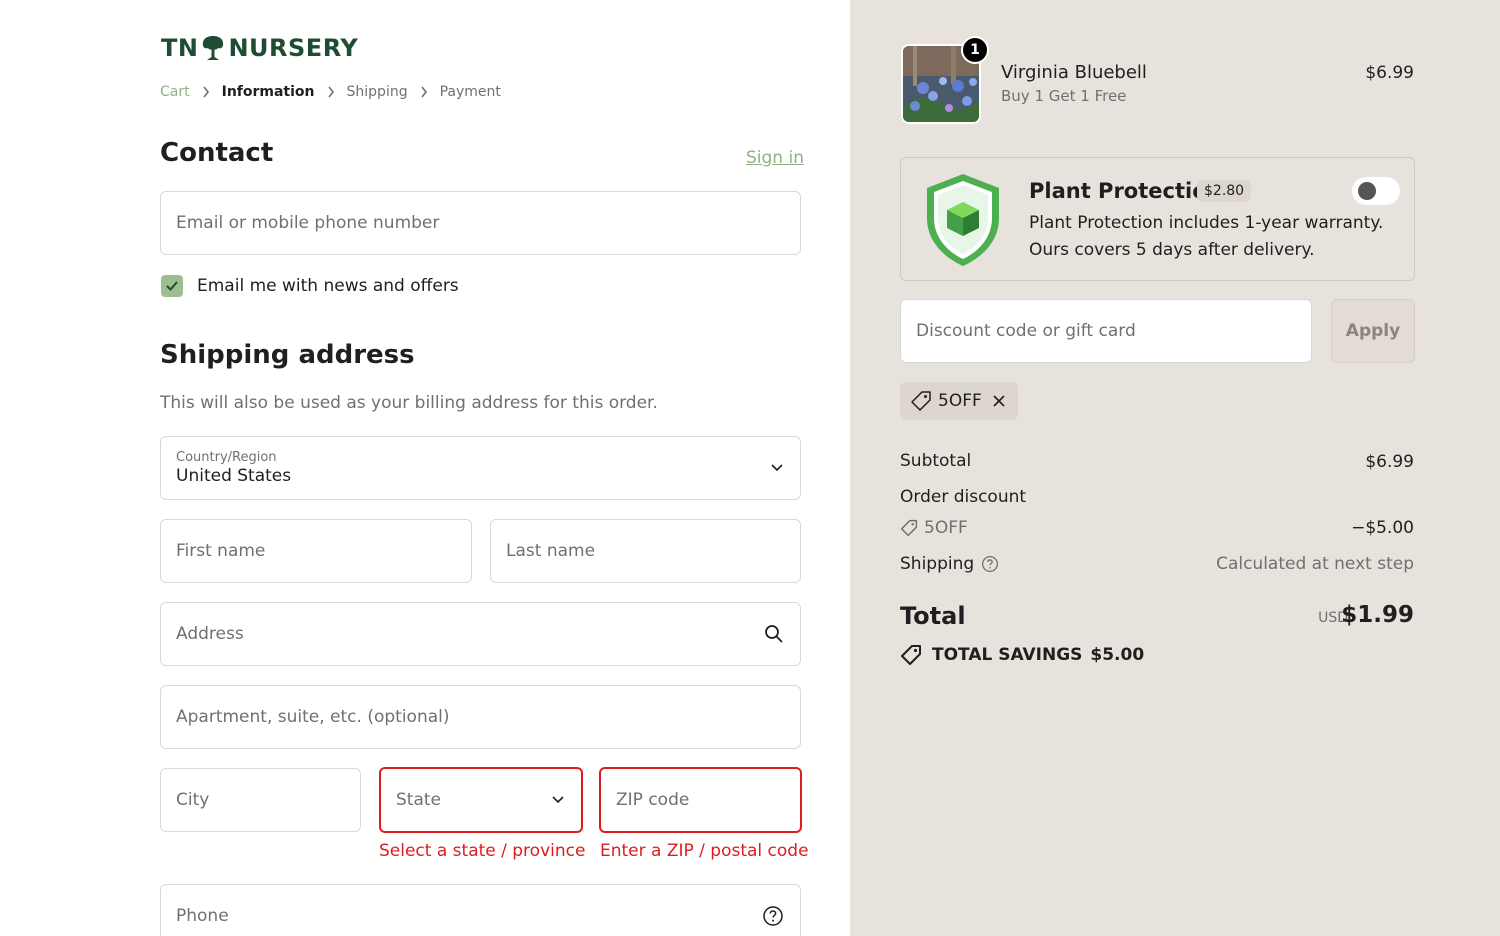 This screenshot has width=1500, height=936. Describe the element at coordinates (234, 476) in the screenshot. I see `country-value: United States` at that location.